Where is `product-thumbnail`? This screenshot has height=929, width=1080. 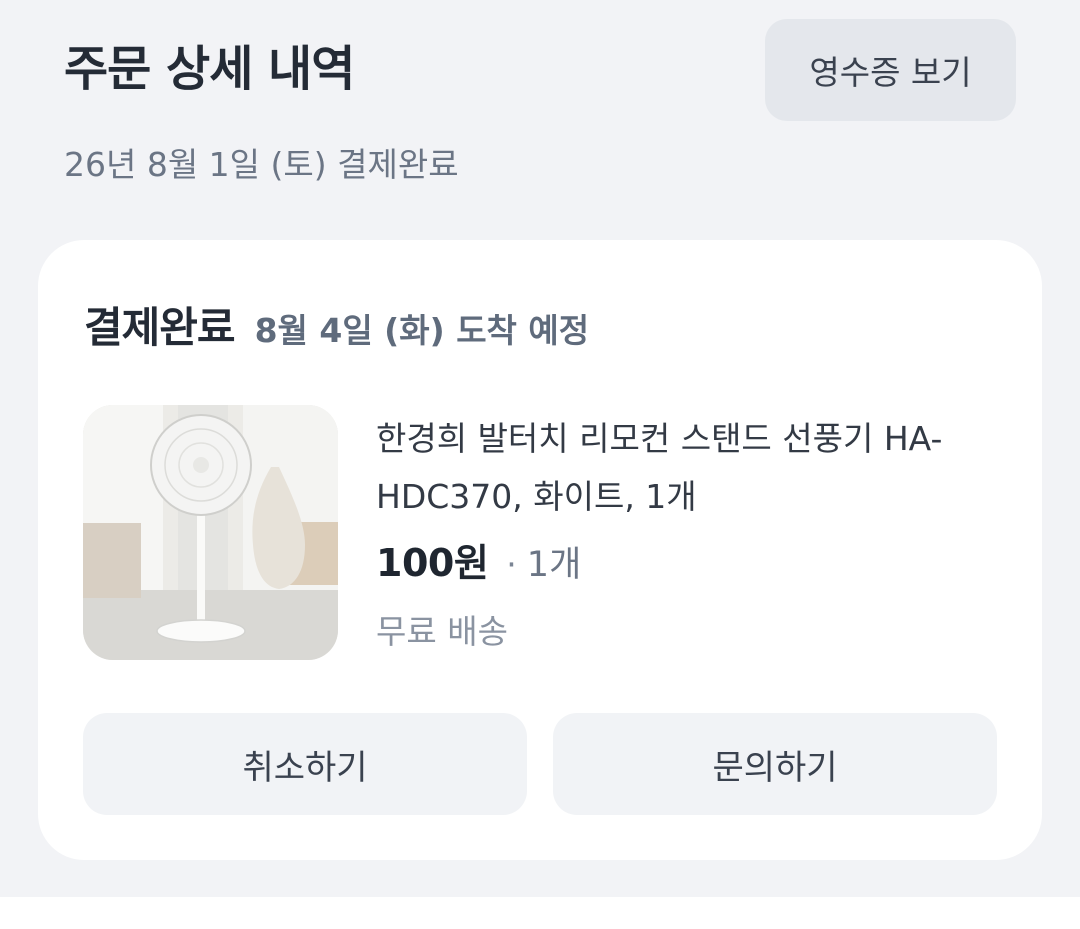
product-thumbnail is located at coordinates (210, 532).